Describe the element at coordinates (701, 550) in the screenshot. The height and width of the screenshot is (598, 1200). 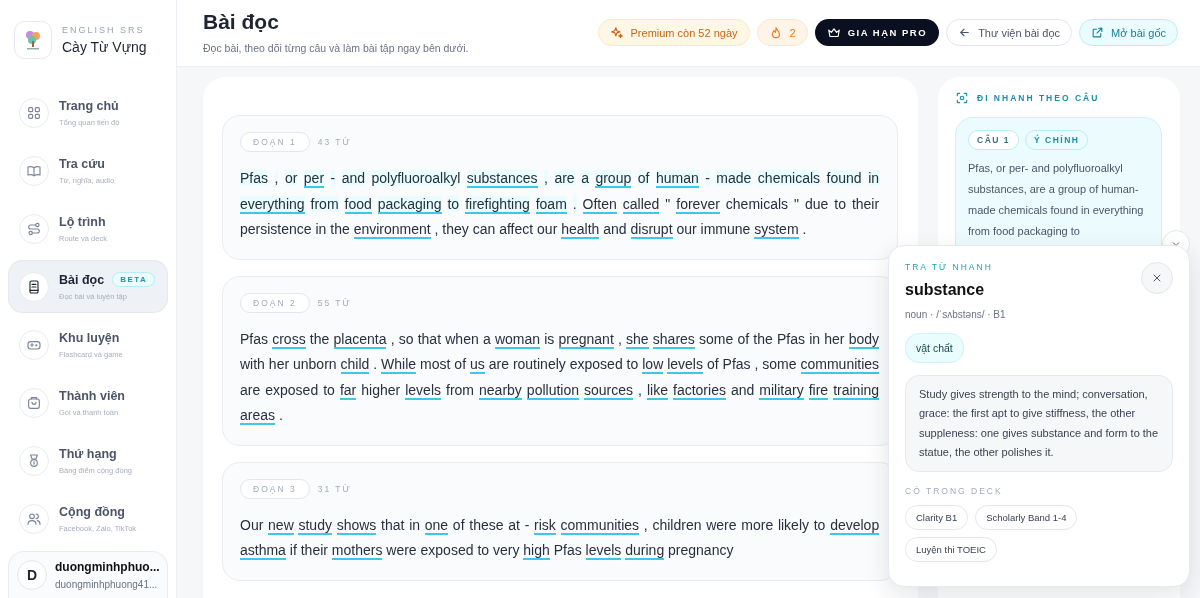
I see `word: pregnancy` at that location.